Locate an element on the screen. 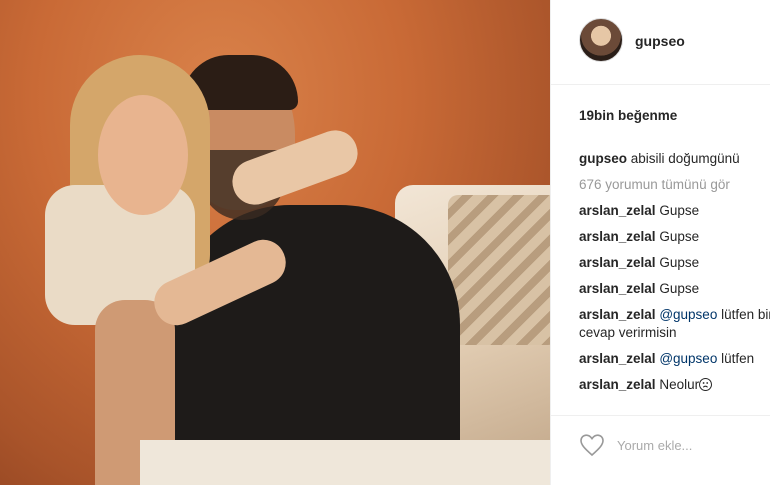  caption-username: gupseo is located at coordinates (603, 158).